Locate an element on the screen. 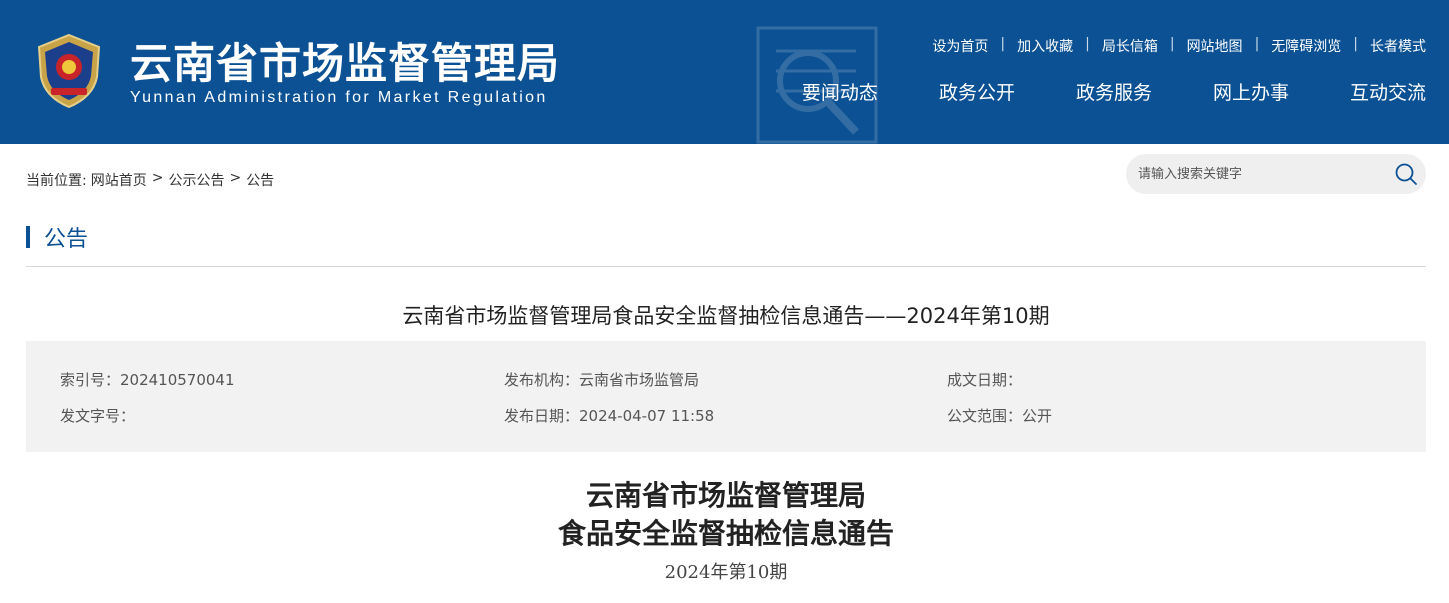  nav-online-services: 网上办事 is located at coordinates (1251, 91).